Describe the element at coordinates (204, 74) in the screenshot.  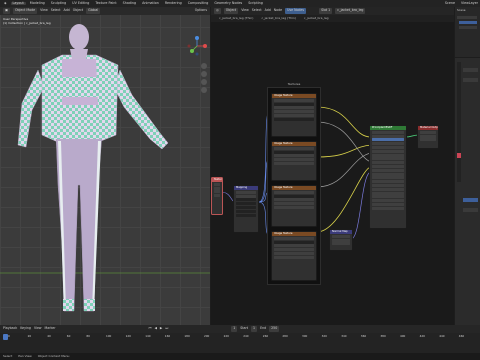
I see `pan-icon` at that location.